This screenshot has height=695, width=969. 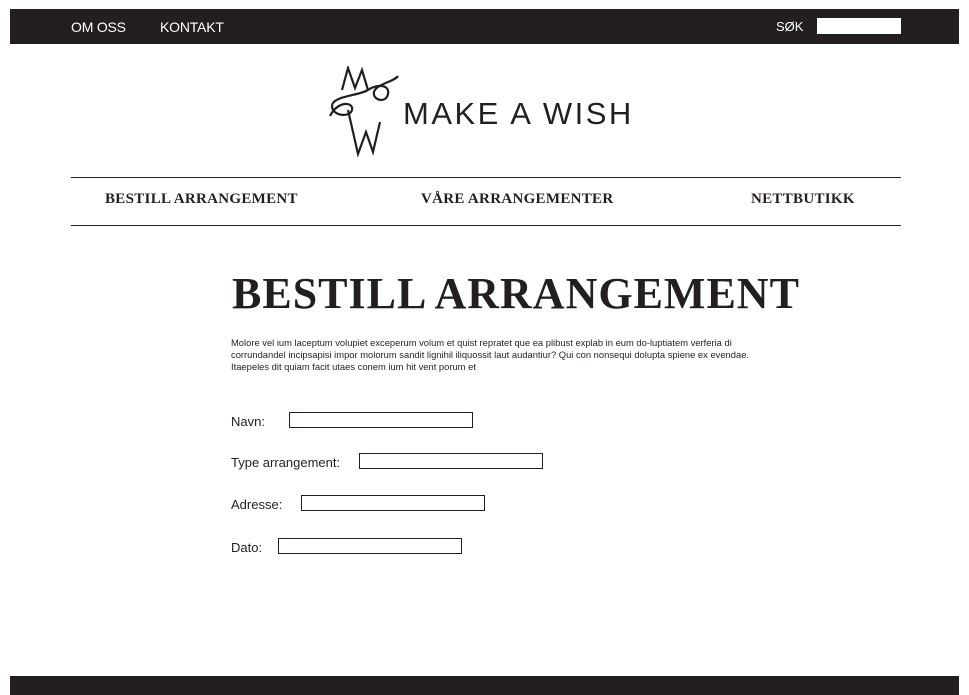 I want to click on logo-brand-name: MAKE A WISH, so click(x=518, y=113).